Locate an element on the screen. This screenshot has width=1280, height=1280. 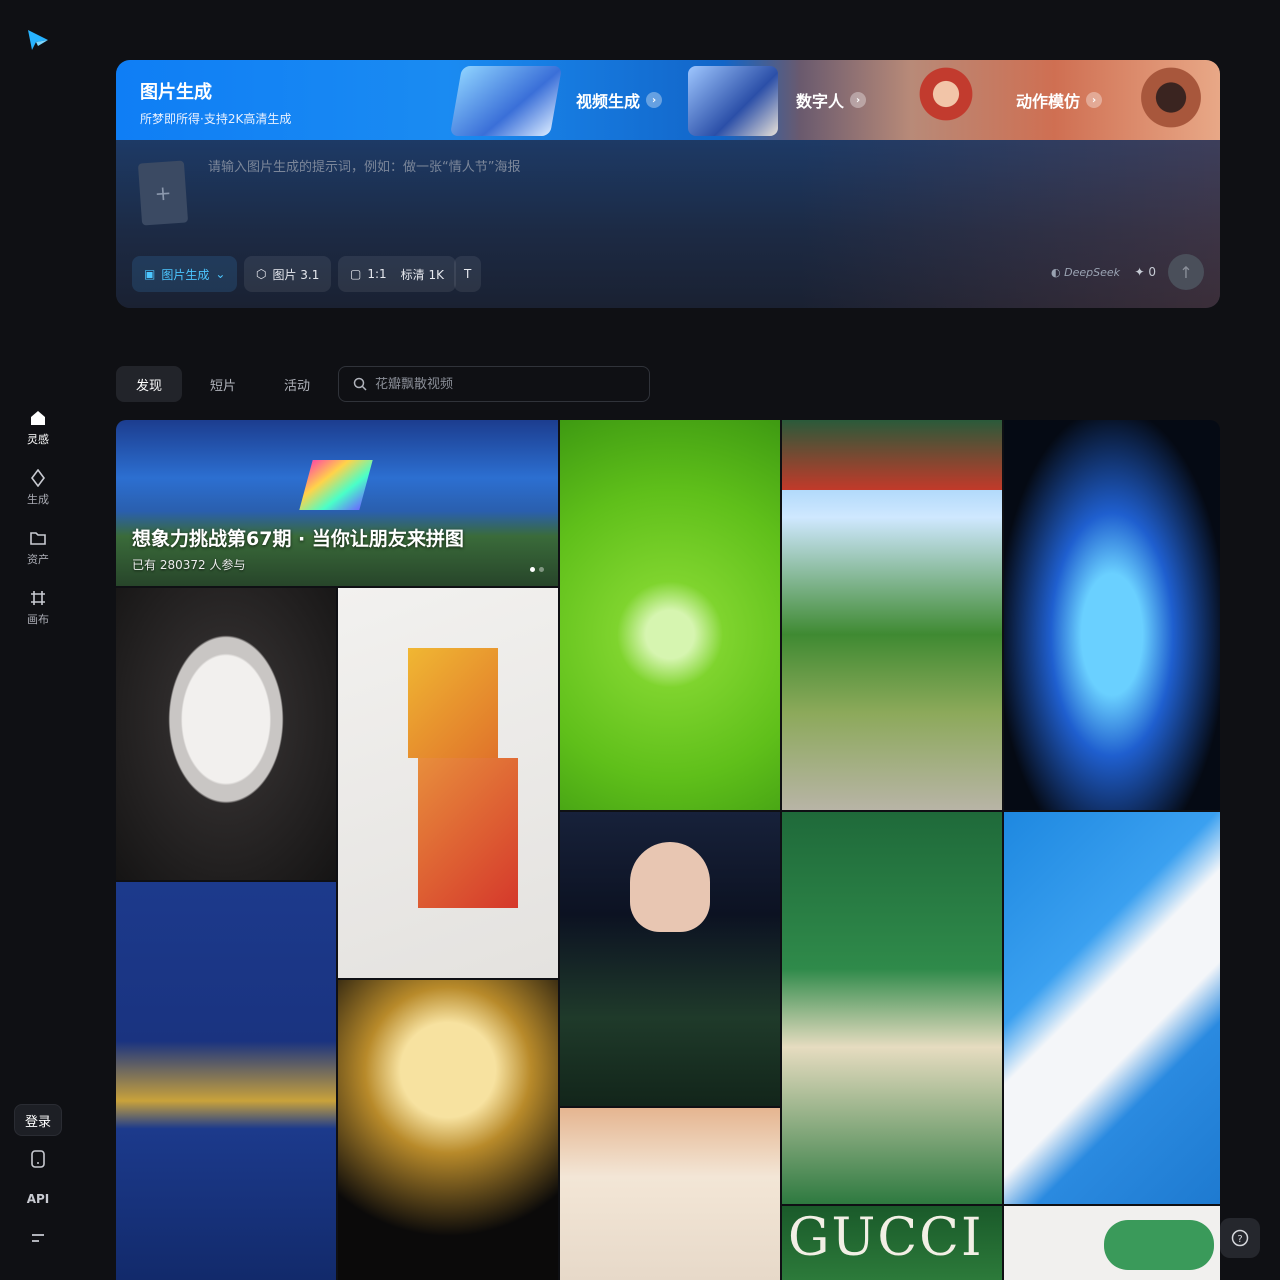
gallery-image-product-bag is located at coordinates (1112, 1243).